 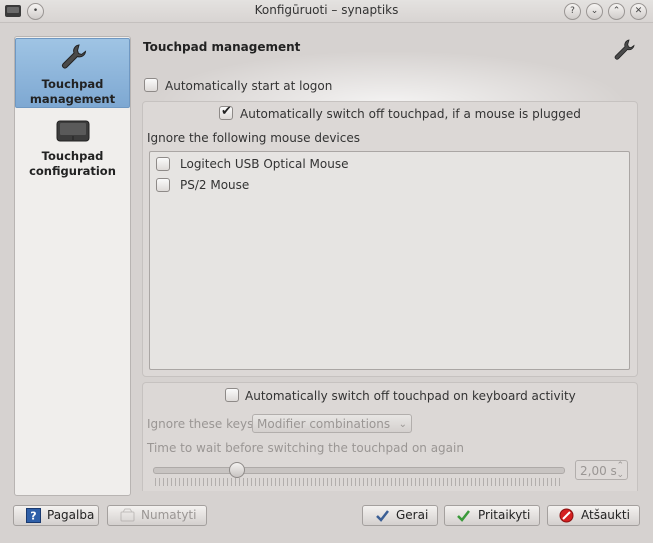 What do you see at coordinates (572, 11) in the screenshot?
I see `help-button: ?` at bounding box center [572, 11].